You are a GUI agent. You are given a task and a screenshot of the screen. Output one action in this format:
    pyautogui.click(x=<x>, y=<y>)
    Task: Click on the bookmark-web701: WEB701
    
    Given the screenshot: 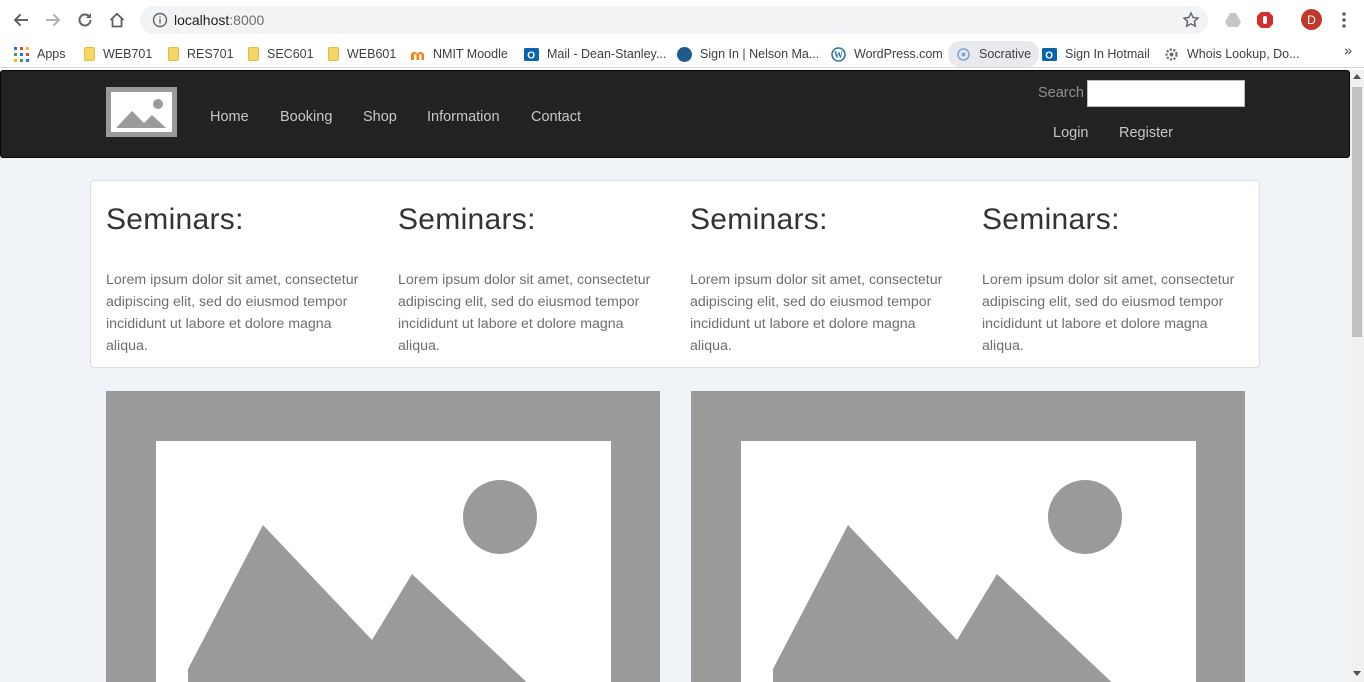 What is the action you would take?
    pyautogui.click(x=118, y=54)
    